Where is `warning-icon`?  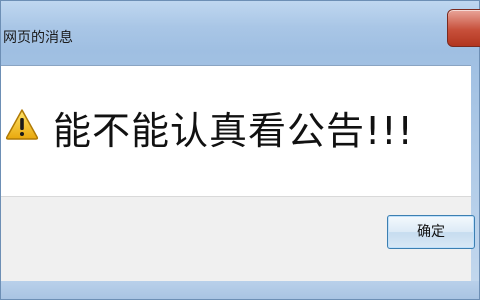 warning-icon is located at coordinates (22, 124).